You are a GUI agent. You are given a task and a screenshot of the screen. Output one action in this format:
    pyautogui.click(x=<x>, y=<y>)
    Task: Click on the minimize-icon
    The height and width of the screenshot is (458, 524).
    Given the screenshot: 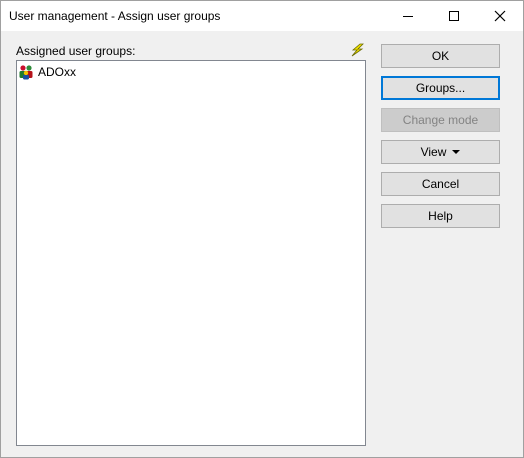 What is the action you would take?
    pyautogui.click(x=408, y=16)
    